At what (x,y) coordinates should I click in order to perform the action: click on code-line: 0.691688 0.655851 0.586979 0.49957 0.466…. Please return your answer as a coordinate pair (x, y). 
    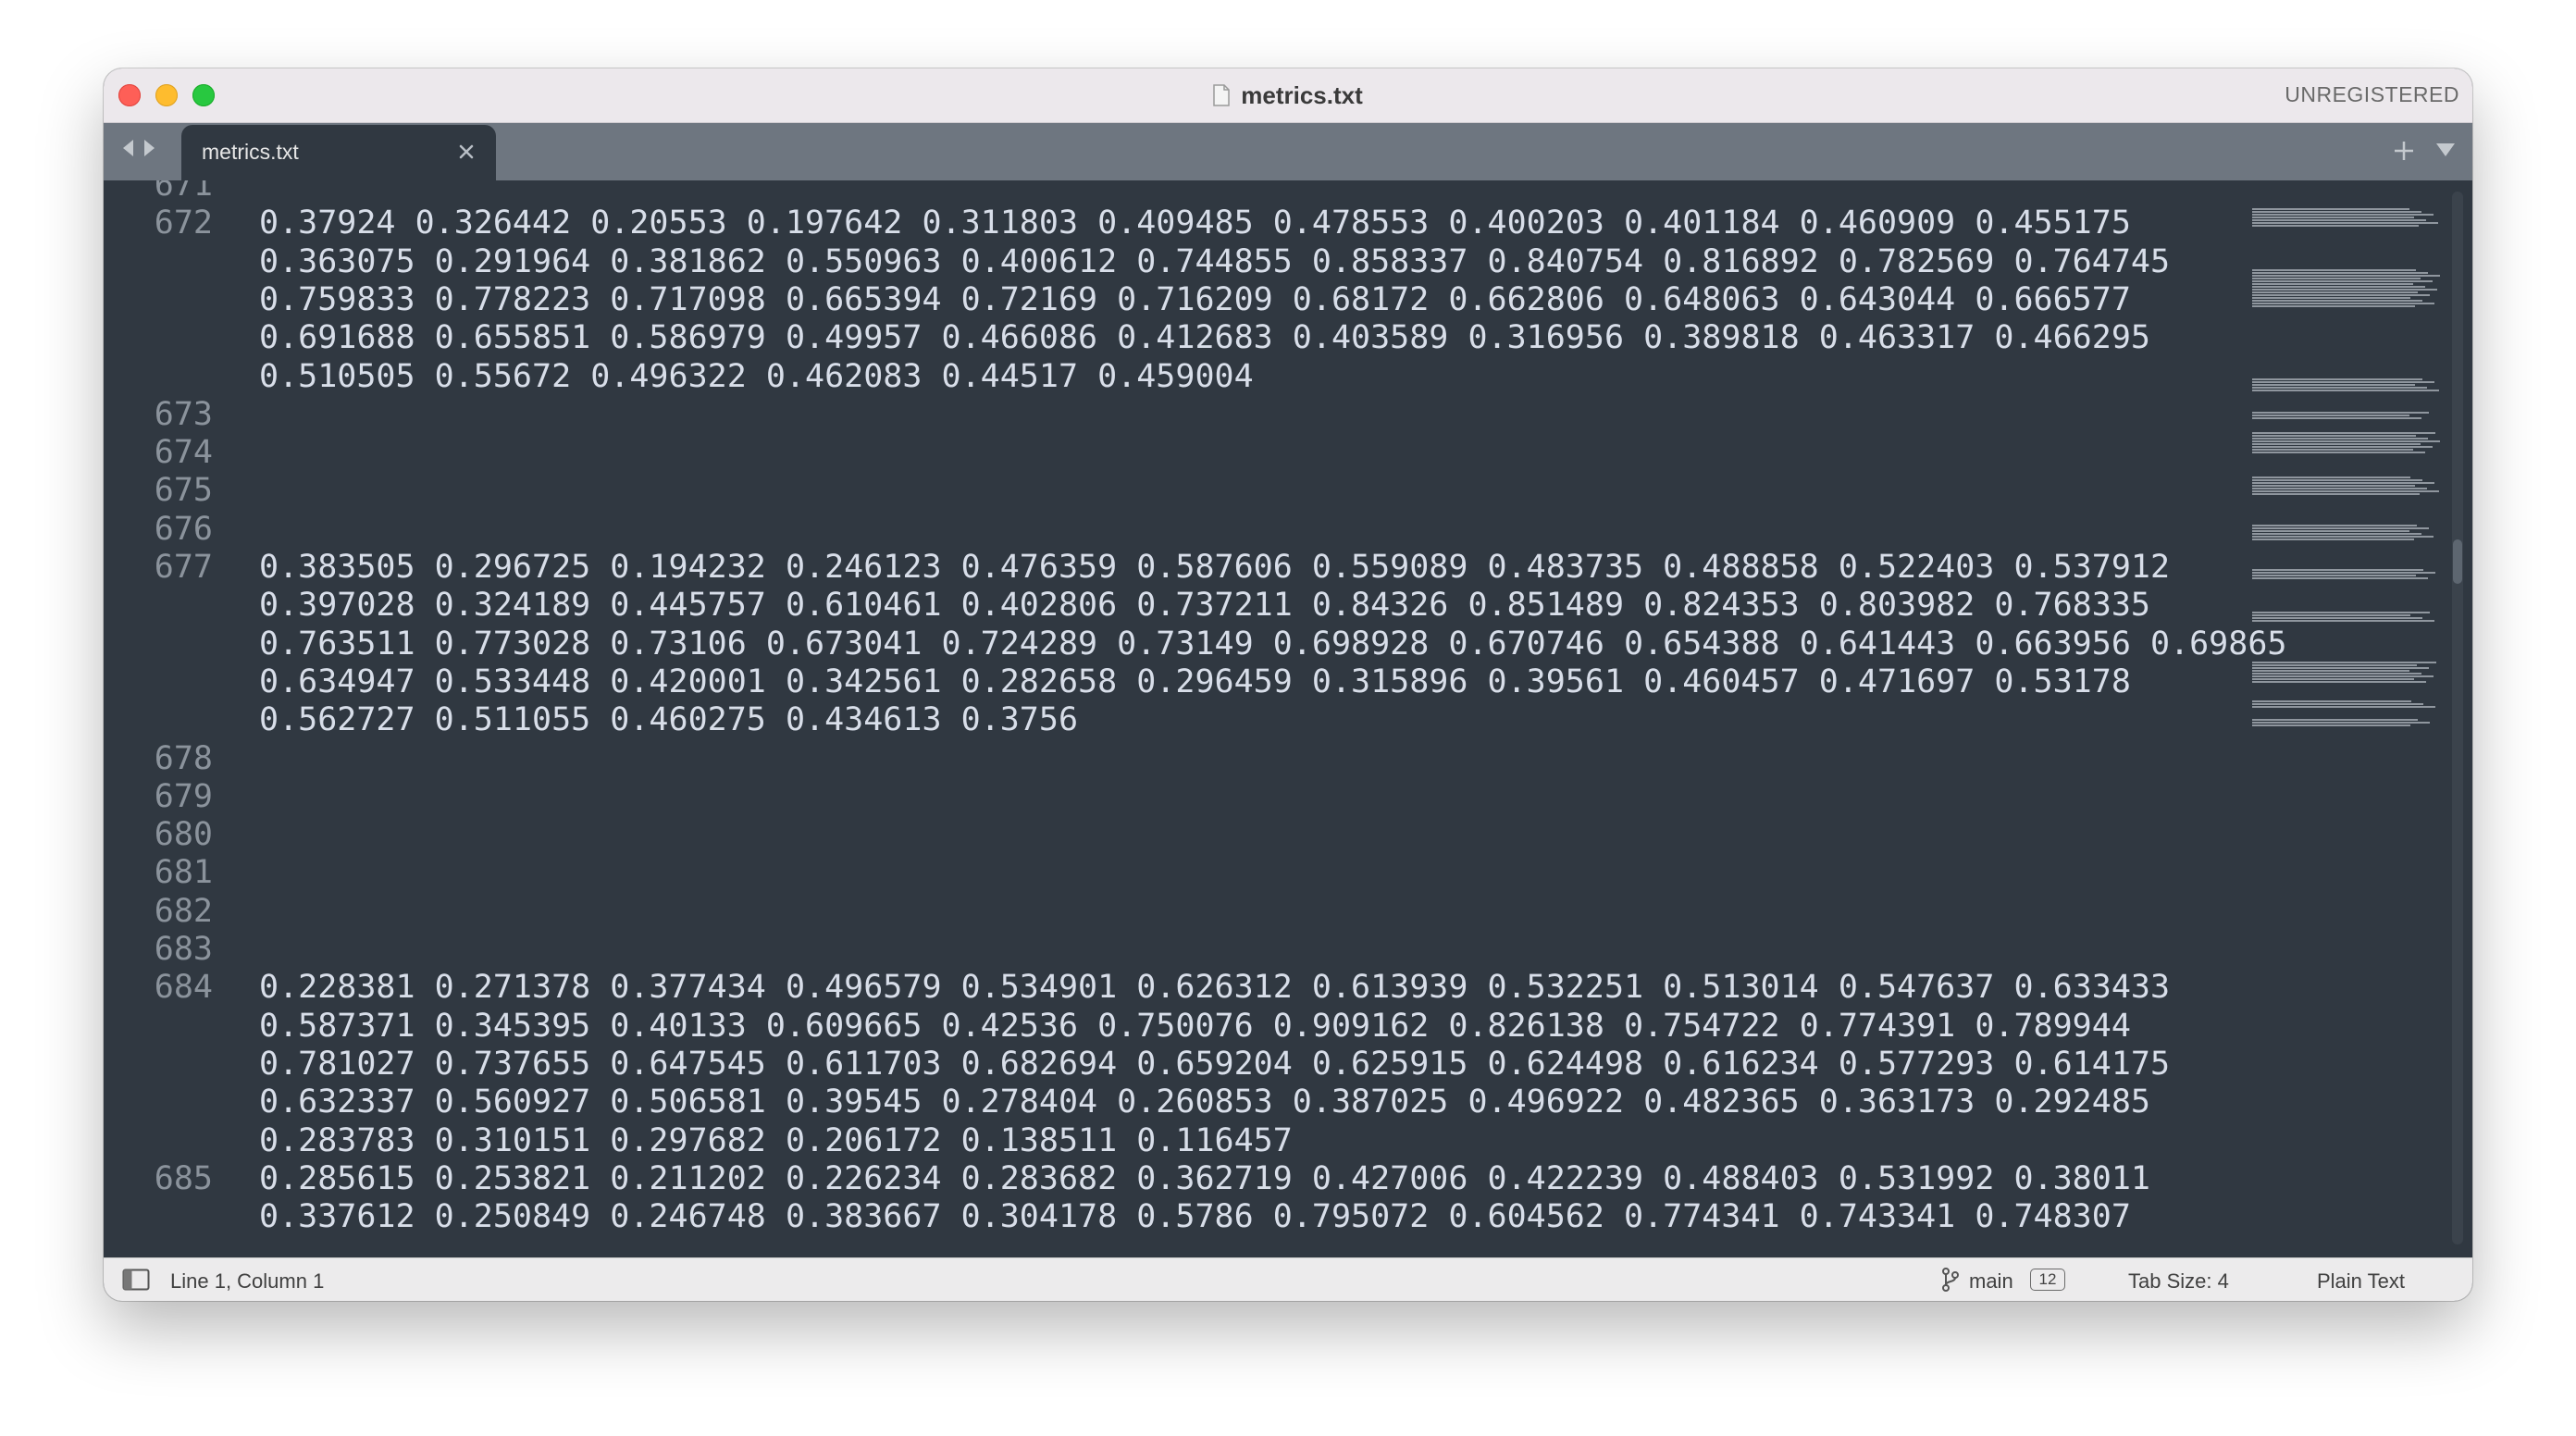
    Looking at the image, I should click on (1204, 337).